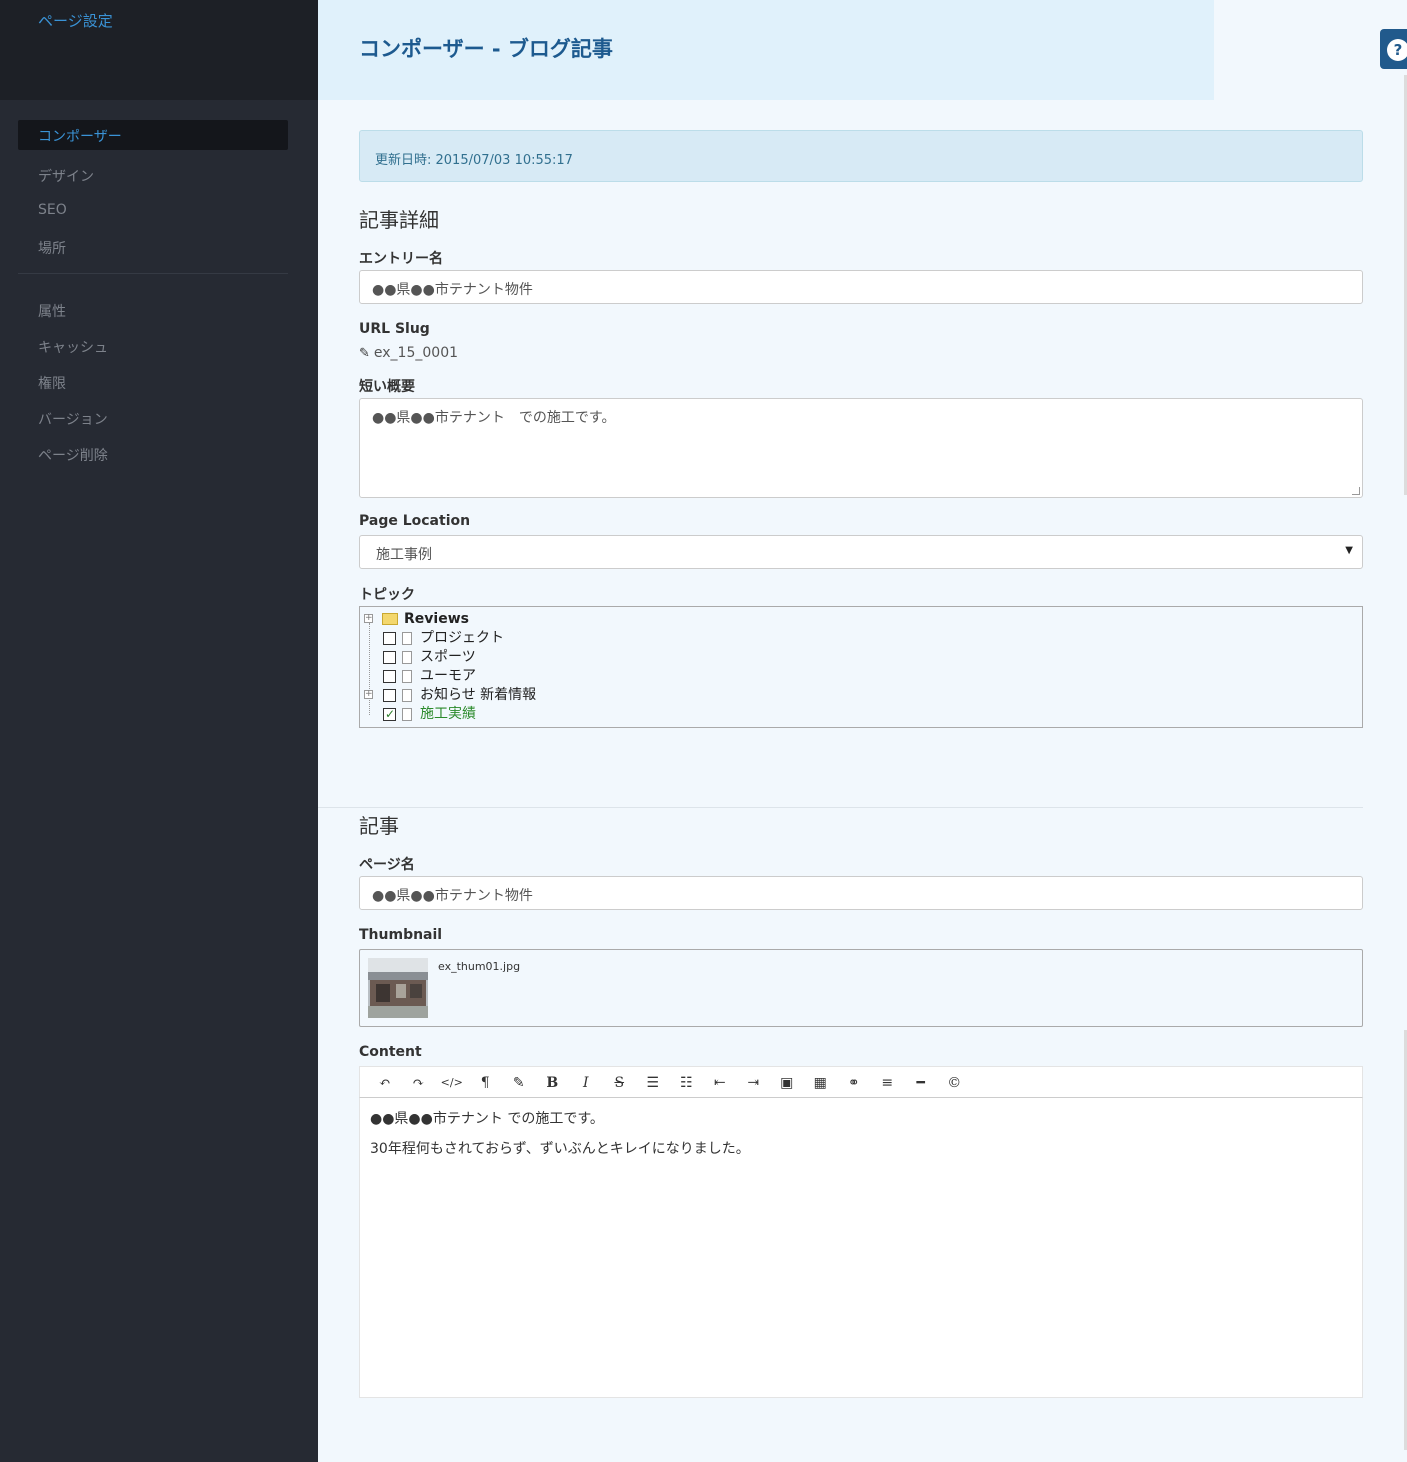 The width and height of the screenshot is (1407, 1462). Describe the element at coordinates (861, 893) in the screenshot. I see `page-name-input: ●●県●●市テナント物件` at that location.